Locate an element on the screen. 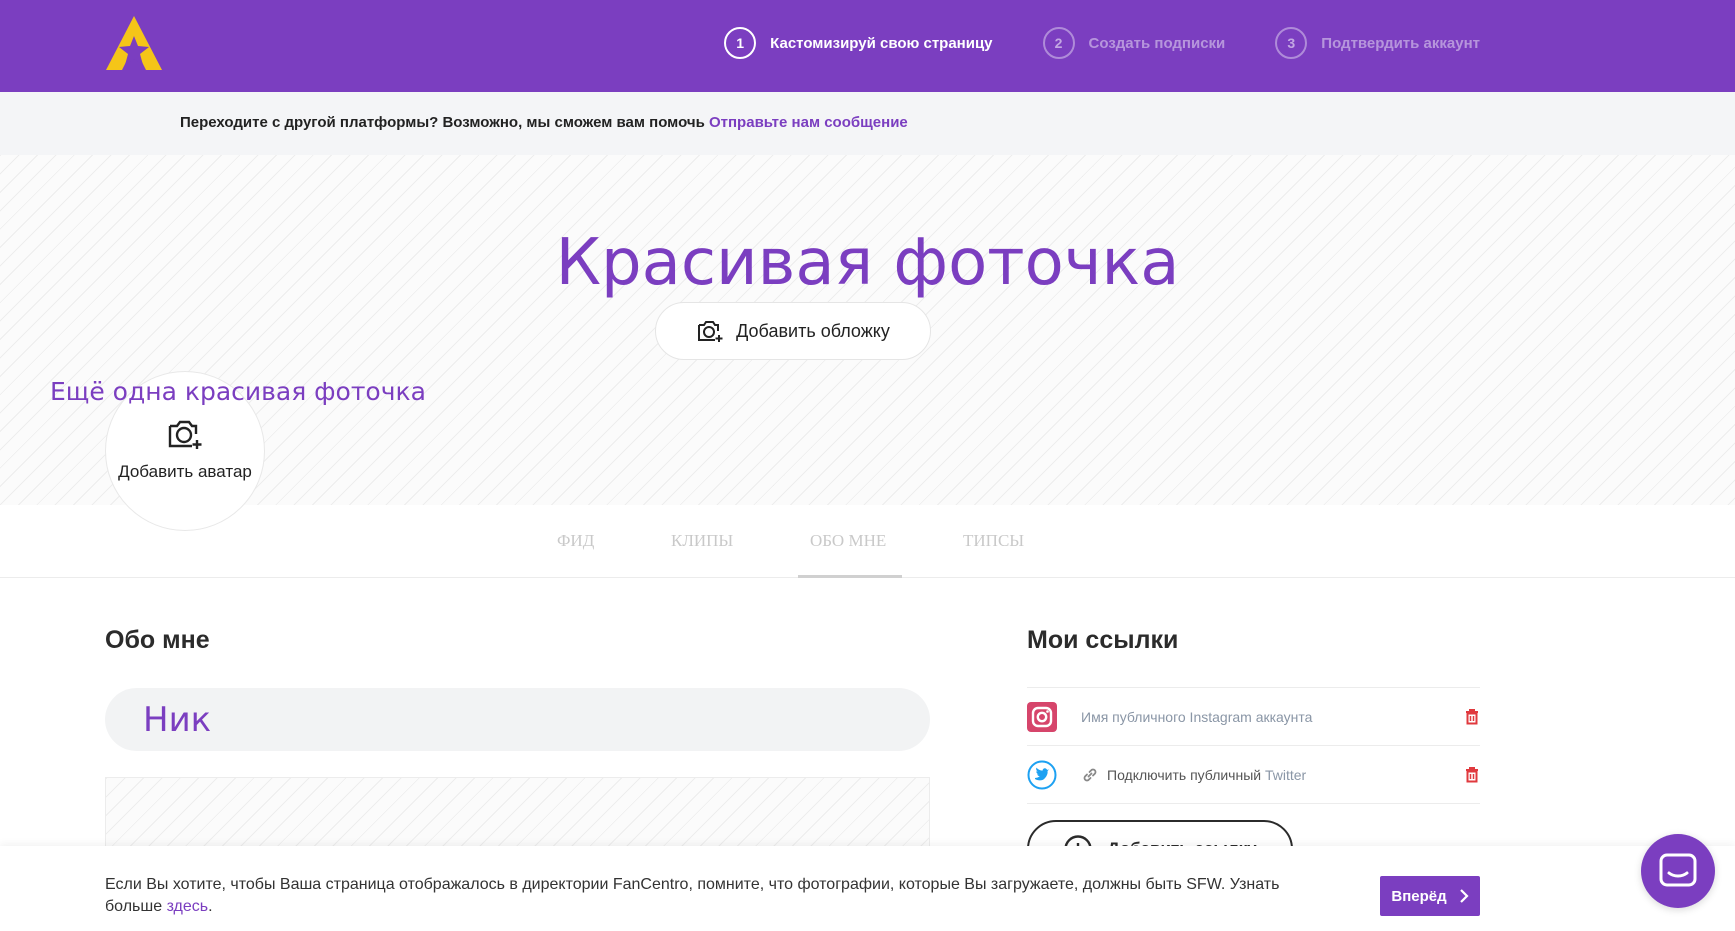  chevron-right-icon is located at coordinates (1464, 896).